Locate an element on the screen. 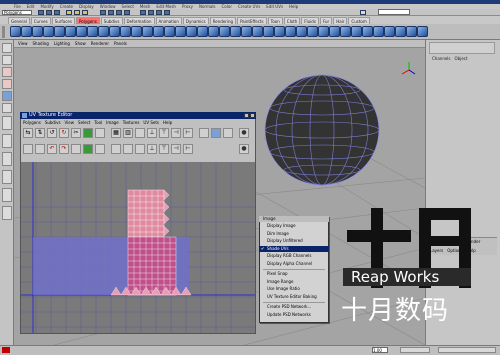  snap-grid-icon is located at coordinates (103, 12).